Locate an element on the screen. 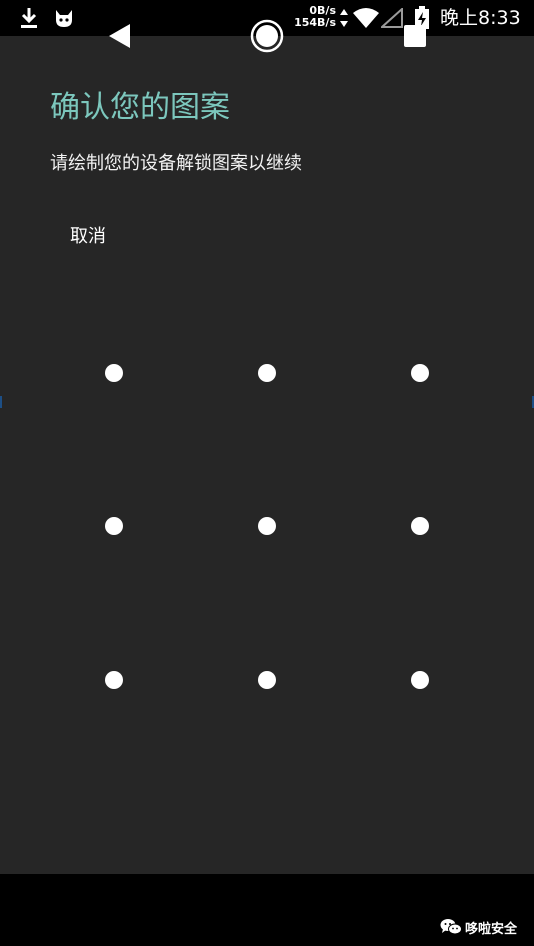 This screenshot has height=946, width=534. network-speed: 0B/s 154B/s is located at coordinates (314, 17).